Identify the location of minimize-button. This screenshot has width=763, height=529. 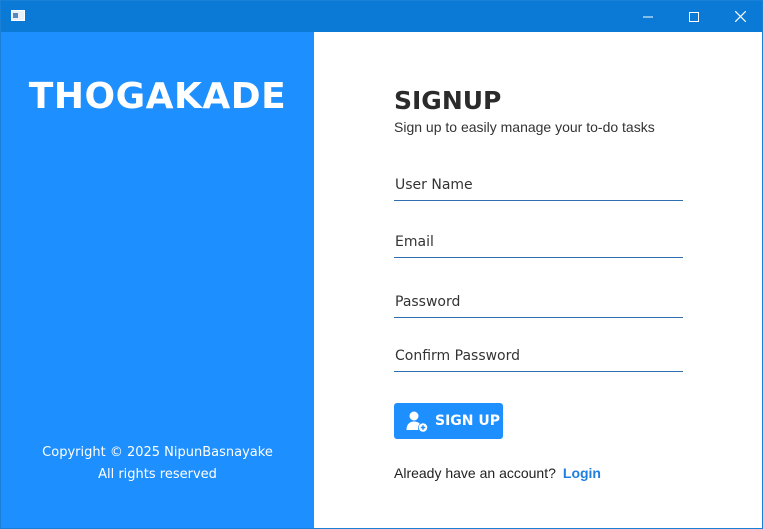
(648, 16).